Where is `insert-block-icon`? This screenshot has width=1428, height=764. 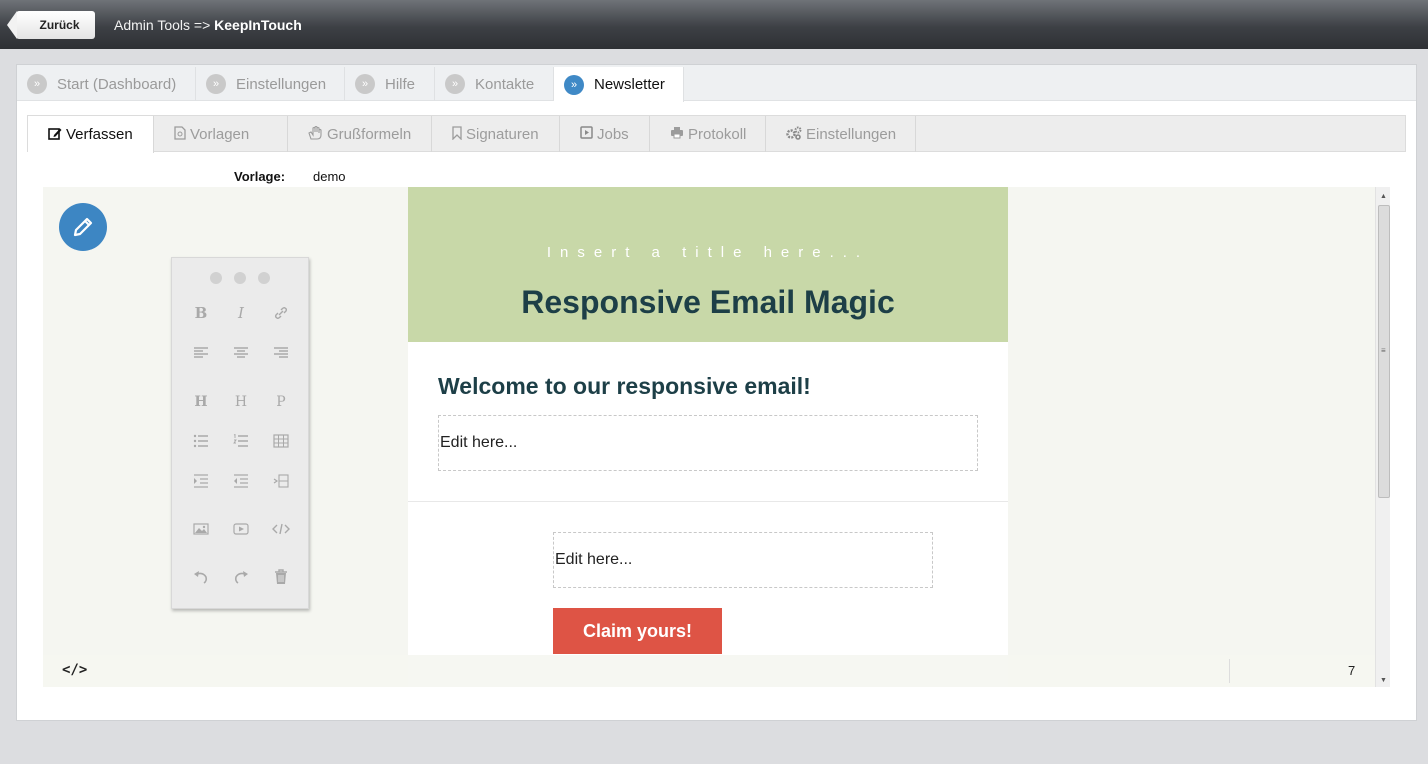 insert-block-icon is located at coordinates (281, 481).